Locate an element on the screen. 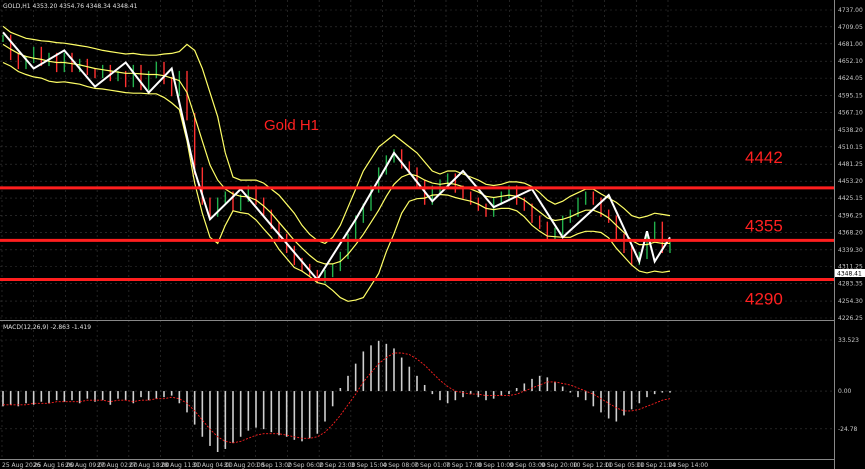  price-tick-label: 4226.25 is located at coordinates (850, 318).